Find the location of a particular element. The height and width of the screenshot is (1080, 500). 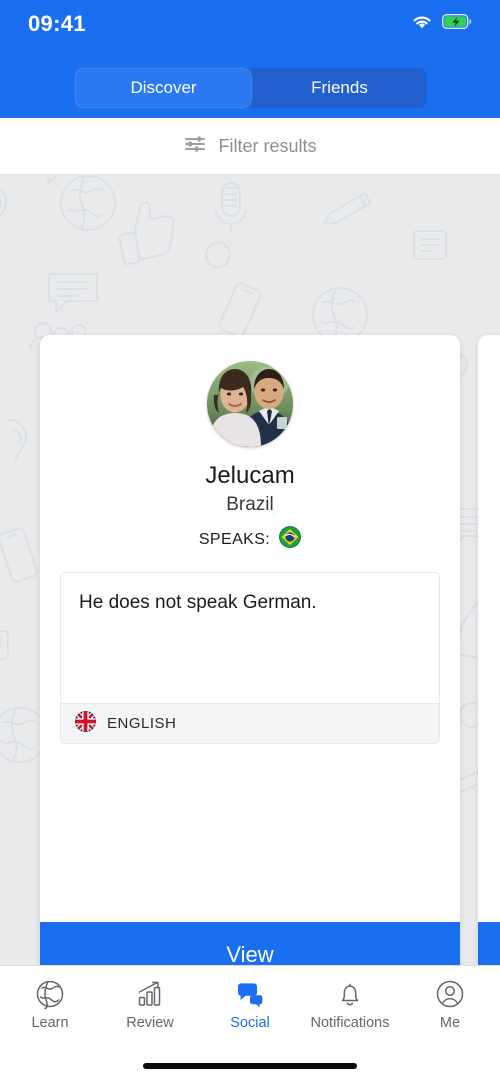

tab-learn: Learn is located at coordinates (50, 1004).